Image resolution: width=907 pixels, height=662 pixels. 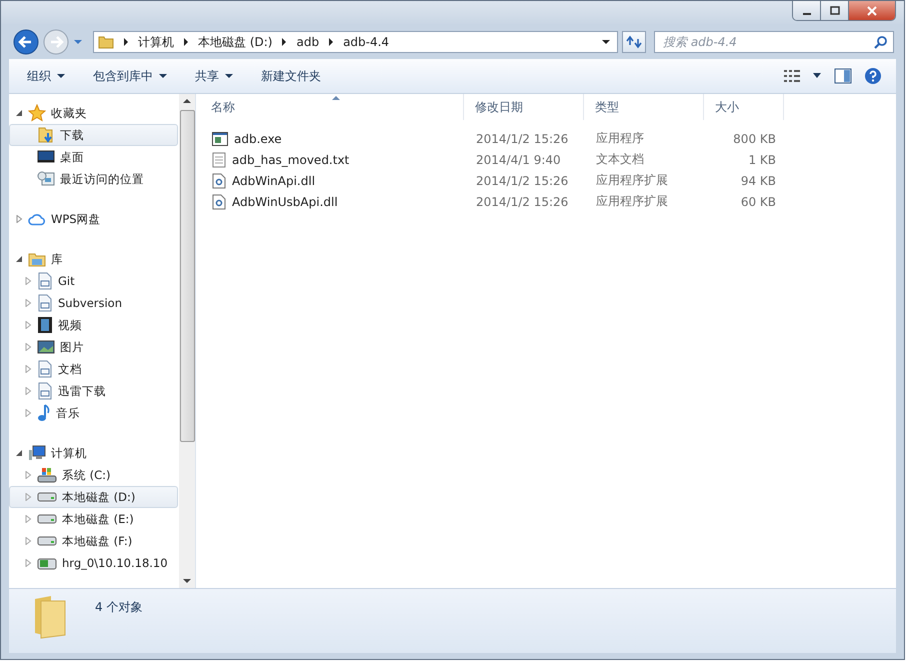 I want to click on view-list-icon, so click(x=792, y=76).